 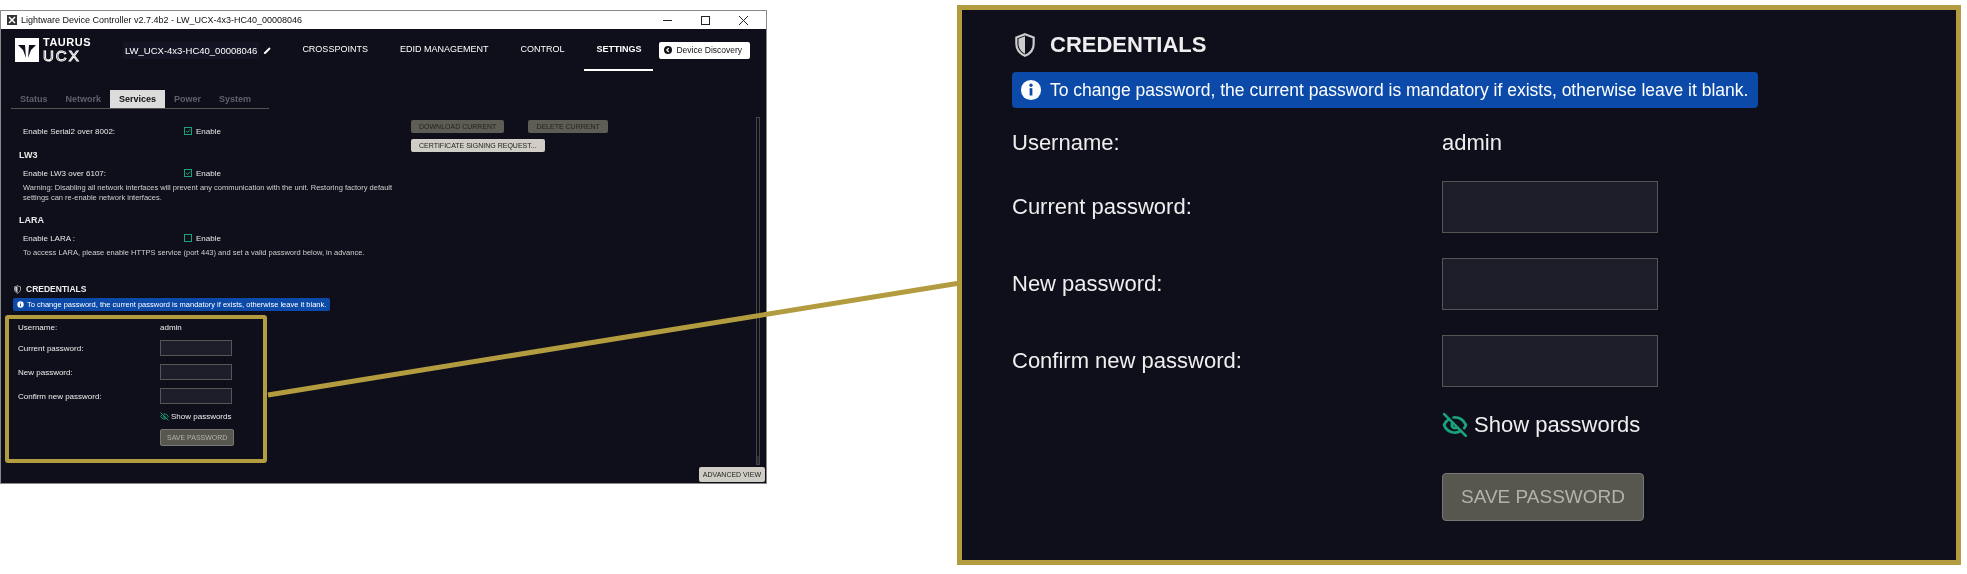 What do you see at coordinates (31, 220) in the screenshot?
I see `section-heading: LARA` at bounding box center [31, 220].